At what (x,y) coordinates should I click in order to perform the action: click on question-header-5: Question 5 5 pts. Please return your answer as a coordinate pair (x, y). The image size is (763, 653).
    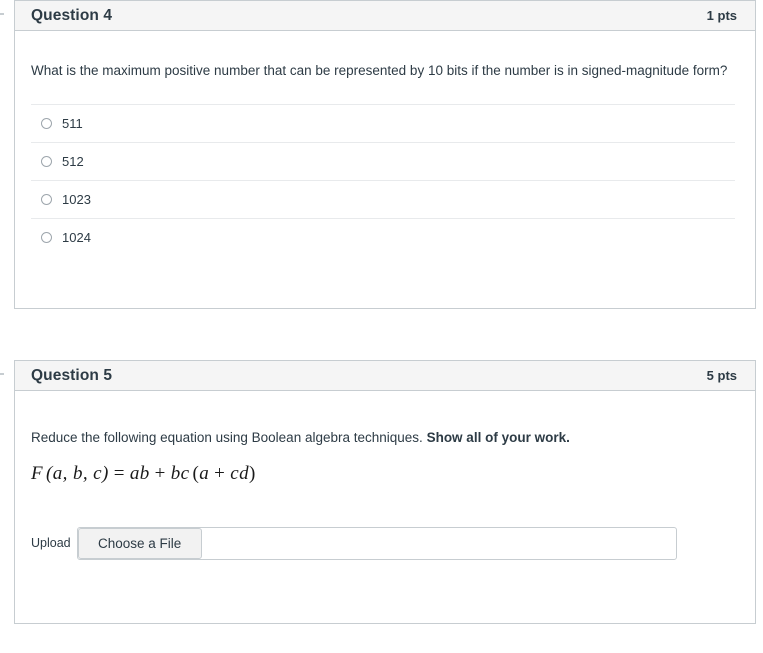
    Looking at the image, I should click on (385, 376).